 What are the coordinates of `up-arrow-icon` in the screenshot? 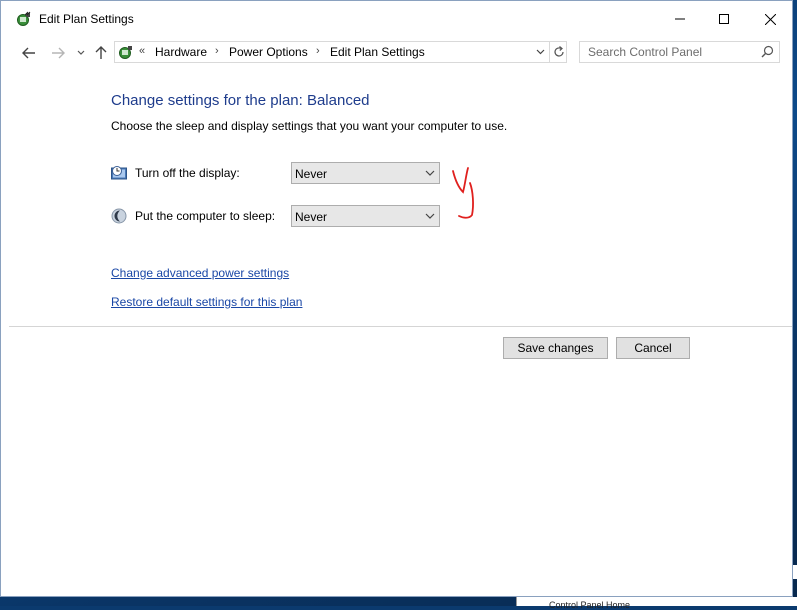 It's located at (101, 52).